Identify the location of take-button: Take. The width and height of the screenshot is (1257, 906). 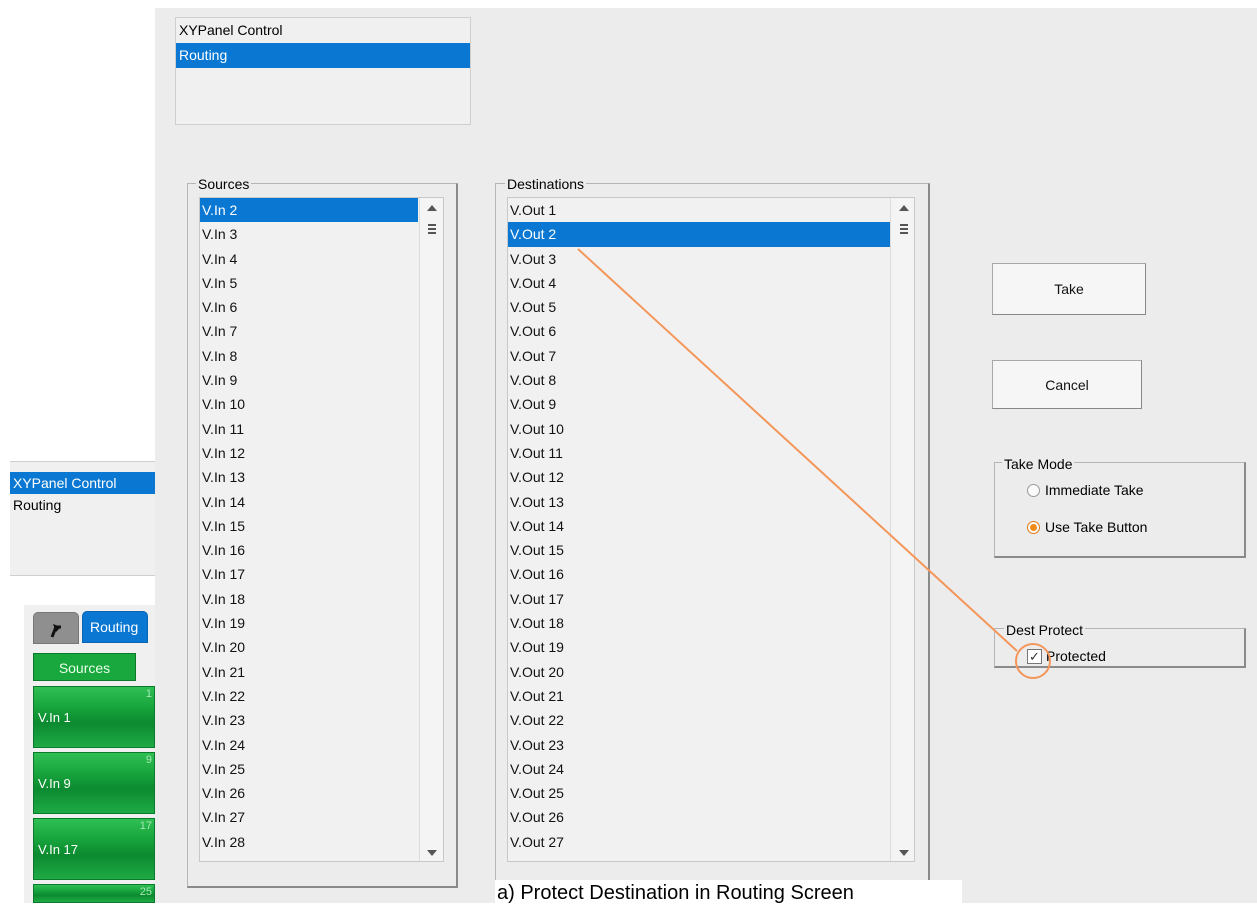
(1069, 289).